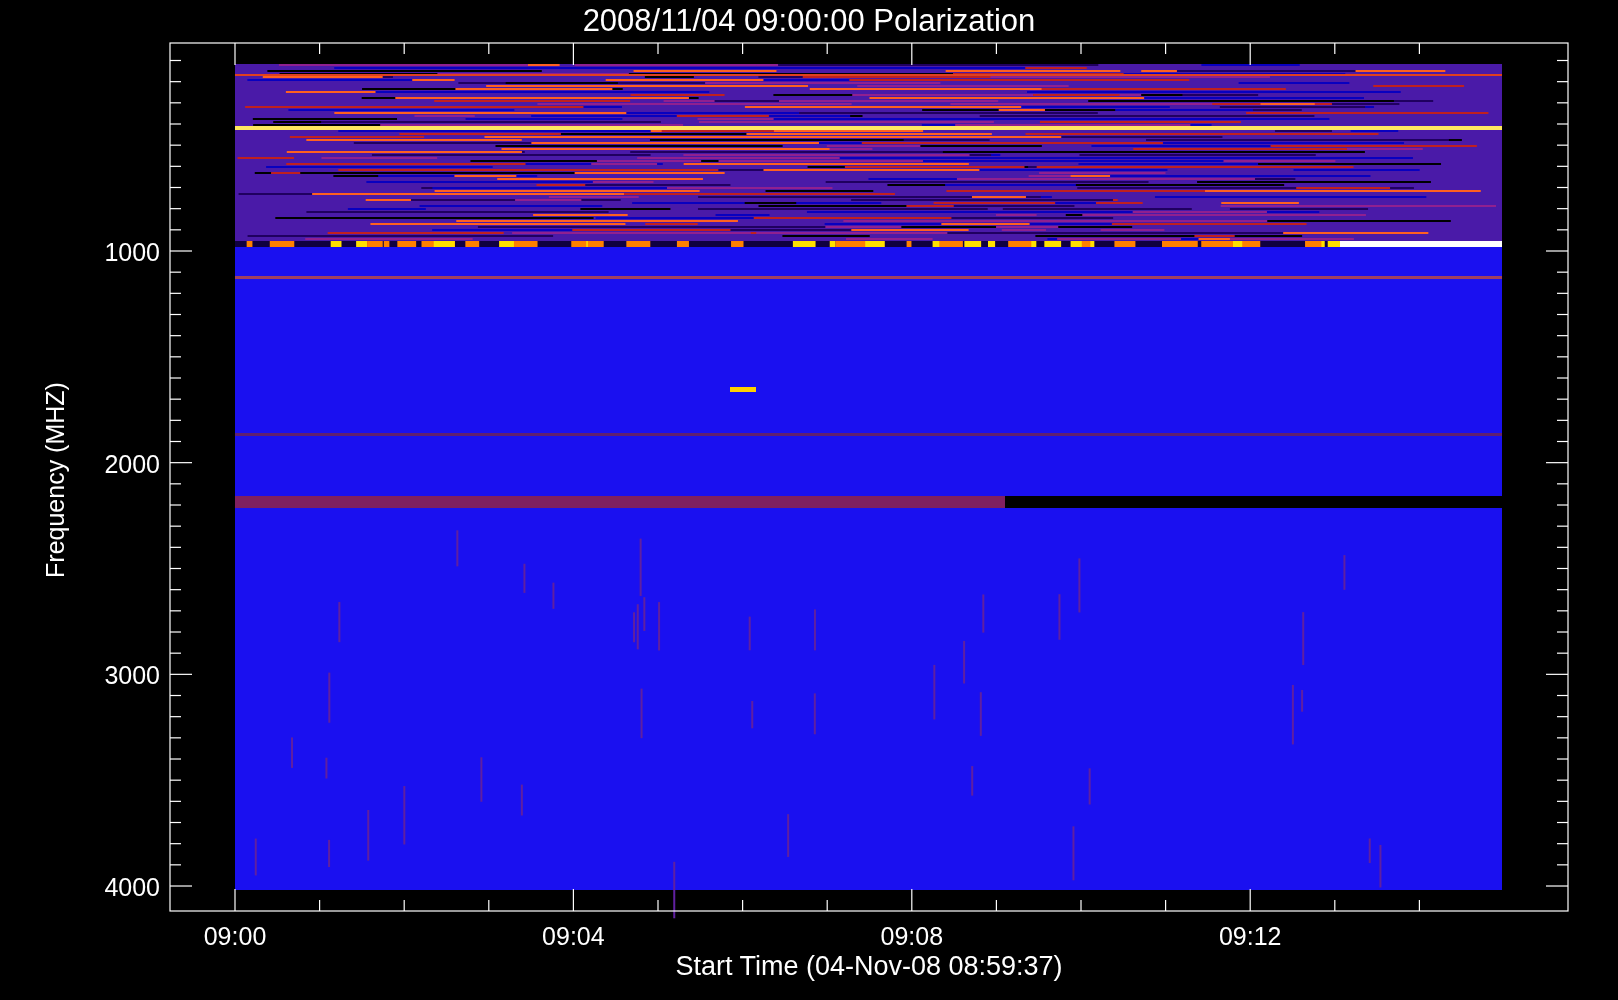 The width and height of the screenshot is (1618, 1000). Describe the element at coordinates (912, 936) in the screenshot. I see `x-tick-label: 09:08` at that location.